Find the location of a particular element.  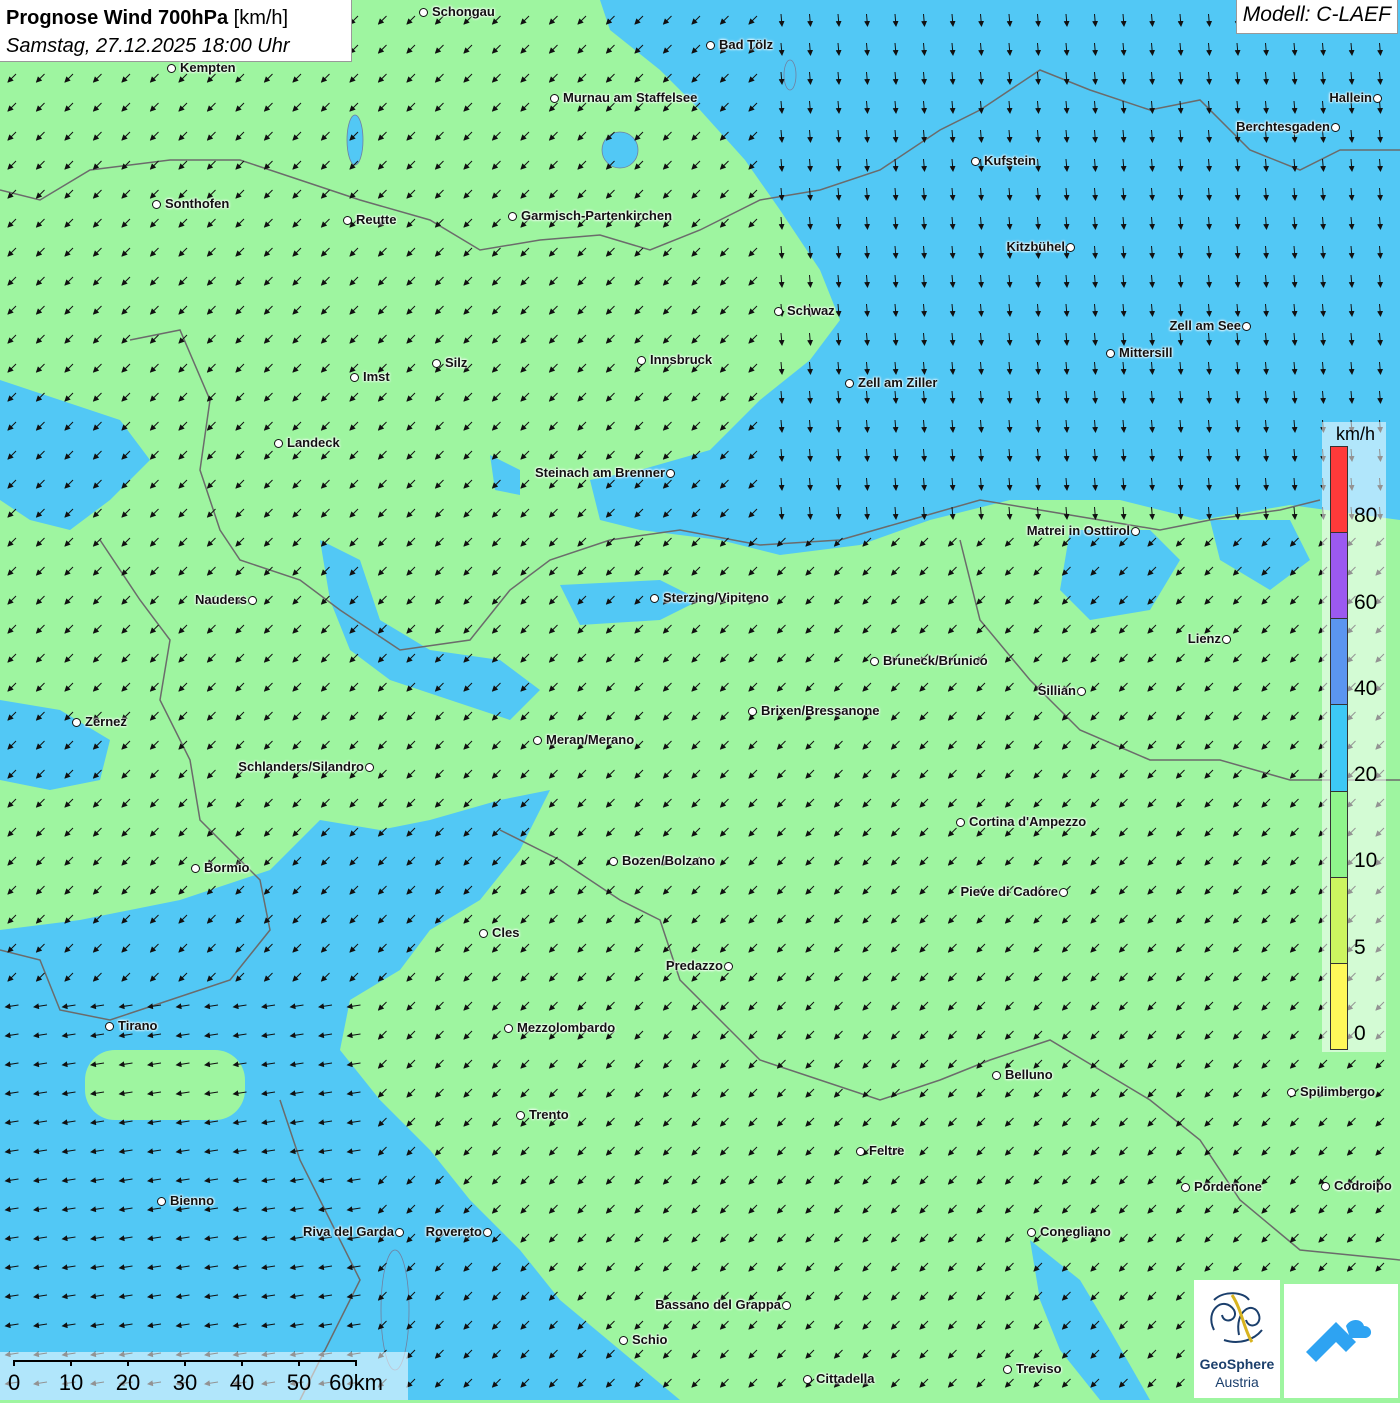

scale-label: 20 is located at coordinates (128, 1382).